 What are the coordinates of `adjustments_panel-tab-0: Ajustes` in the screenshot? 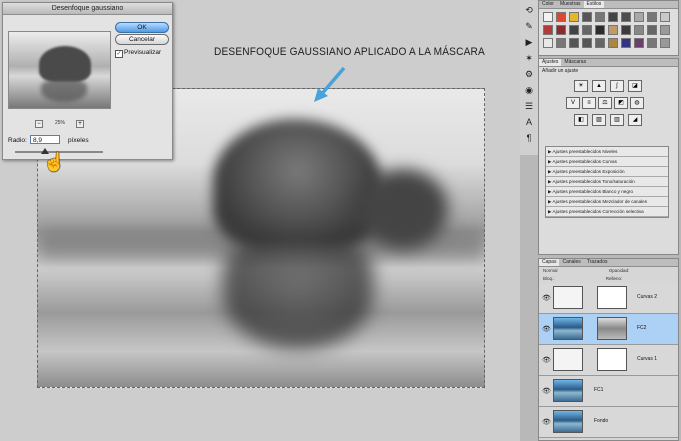 It's located at (550, 62).